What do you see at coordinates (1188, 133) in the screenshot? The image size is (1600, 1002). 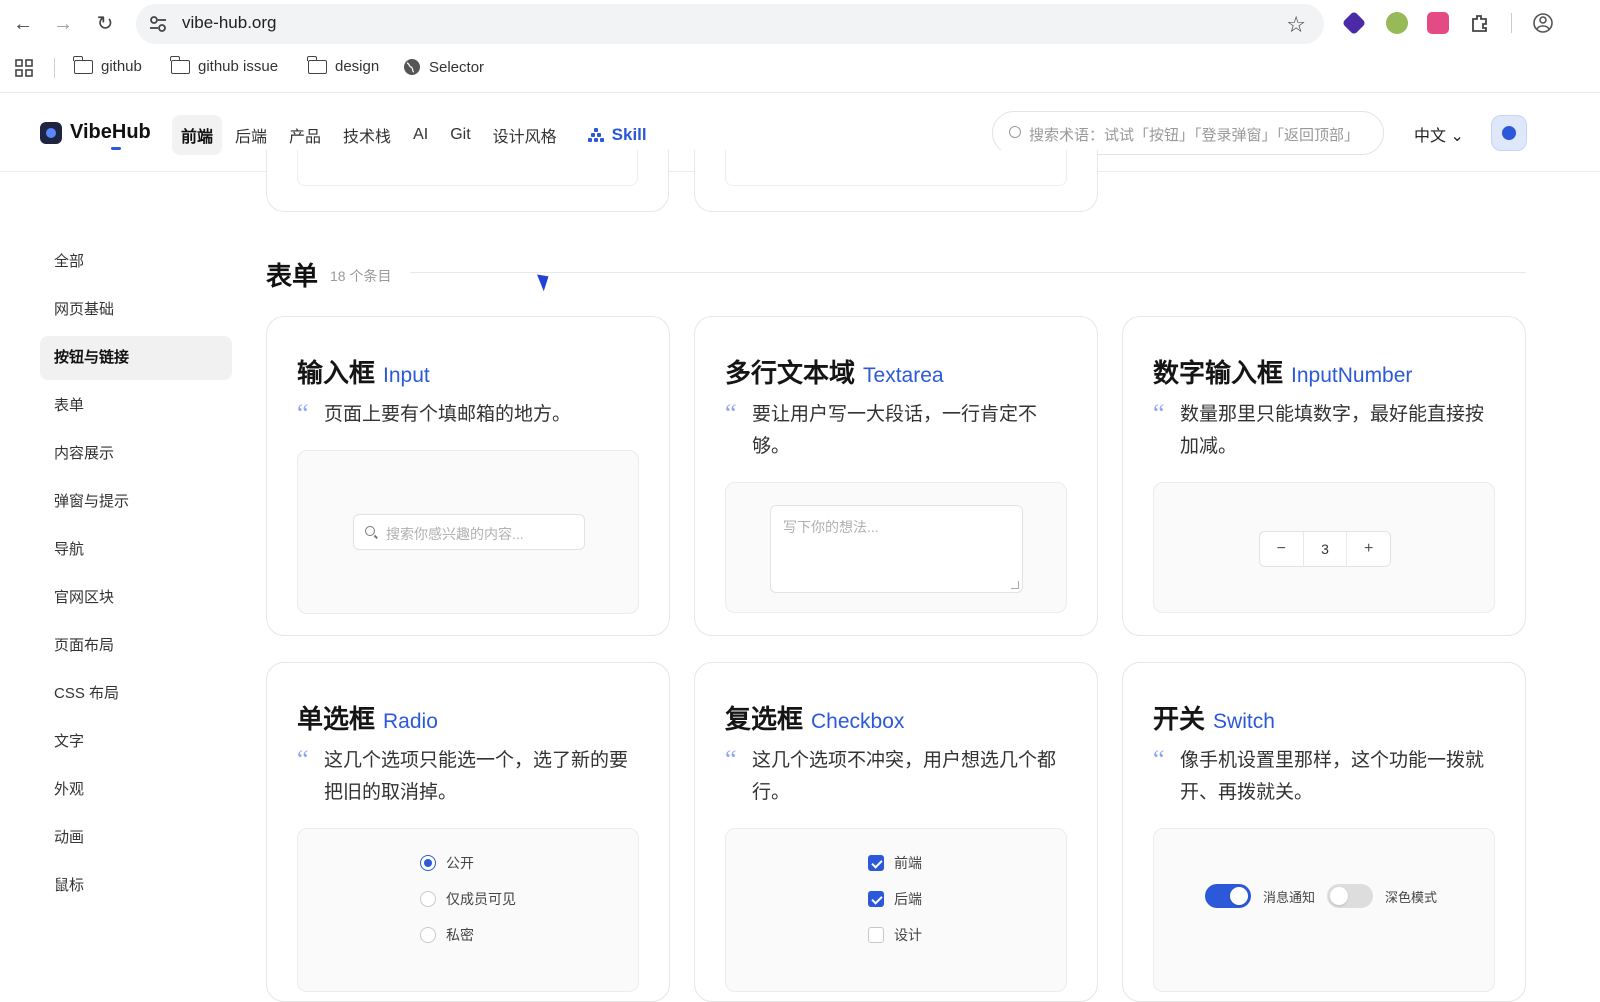 I see `term-search-input: 搜索术语：试试「按钮」「登录弹窗」「返回顶部」` at bounding box center [1188, 133].